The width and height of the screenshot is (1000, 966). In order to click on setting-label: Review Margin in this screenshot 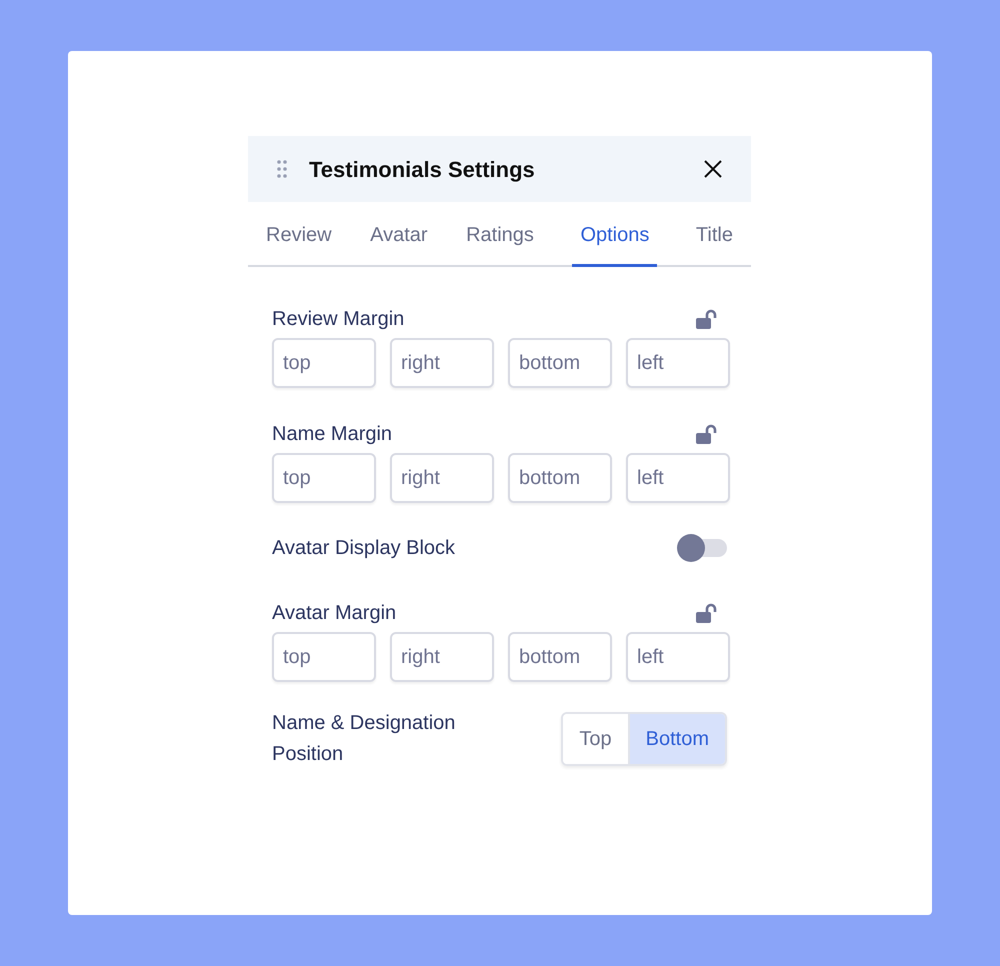, I will do `click(338, 319)`.